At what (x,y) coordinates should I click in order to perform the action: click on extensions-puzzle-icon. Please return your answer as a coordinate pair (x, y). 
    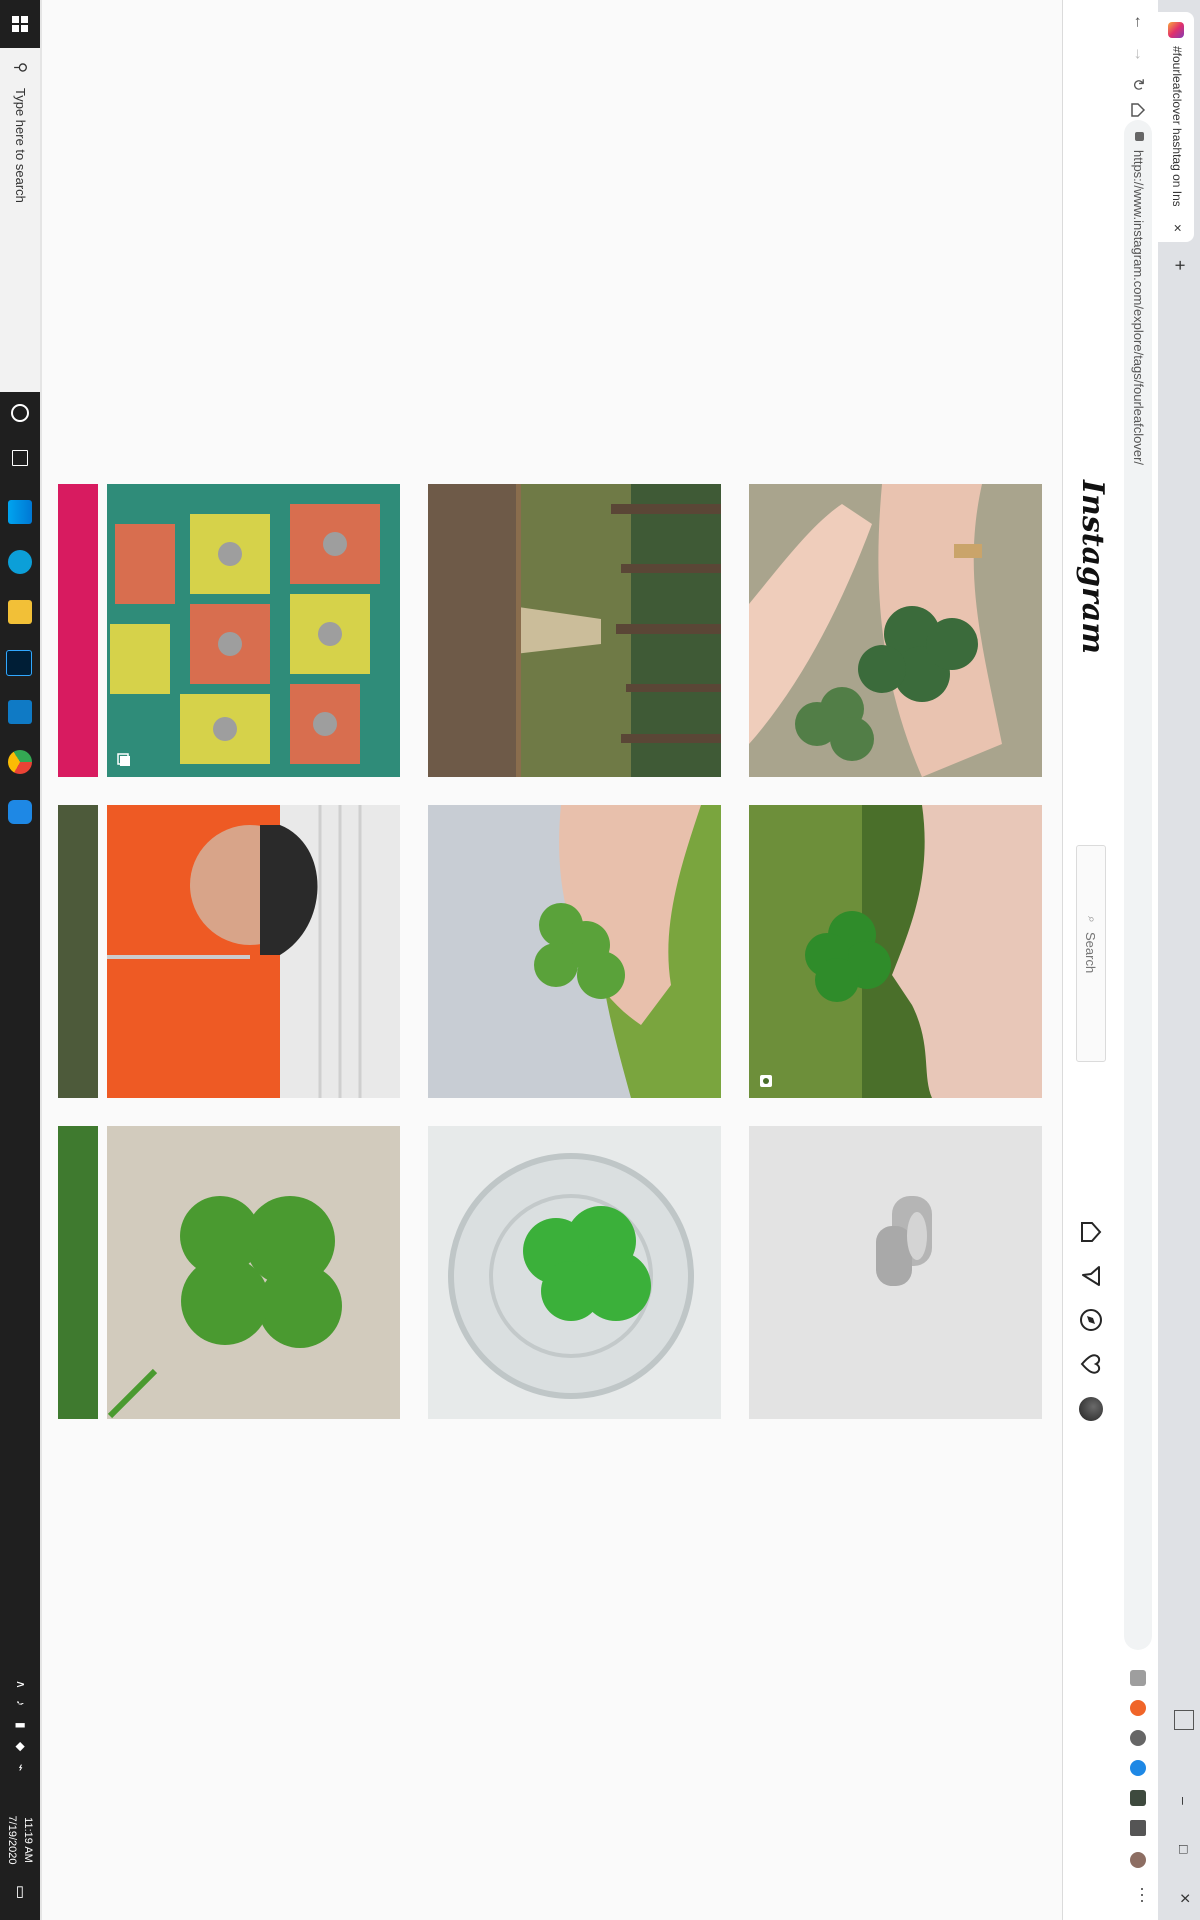
    Looking at the image, I should click on (1138, 1828).